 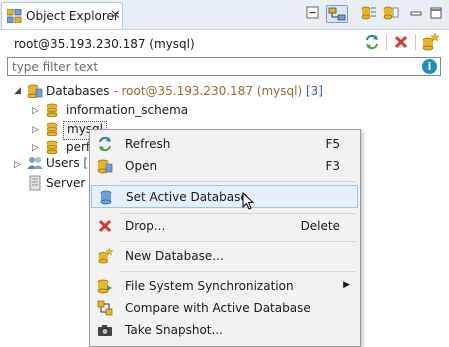 What do you see at coordinates (35, 91) in the screenshot?
I see `databases-folder-icon` at bounding box center [35, 91].